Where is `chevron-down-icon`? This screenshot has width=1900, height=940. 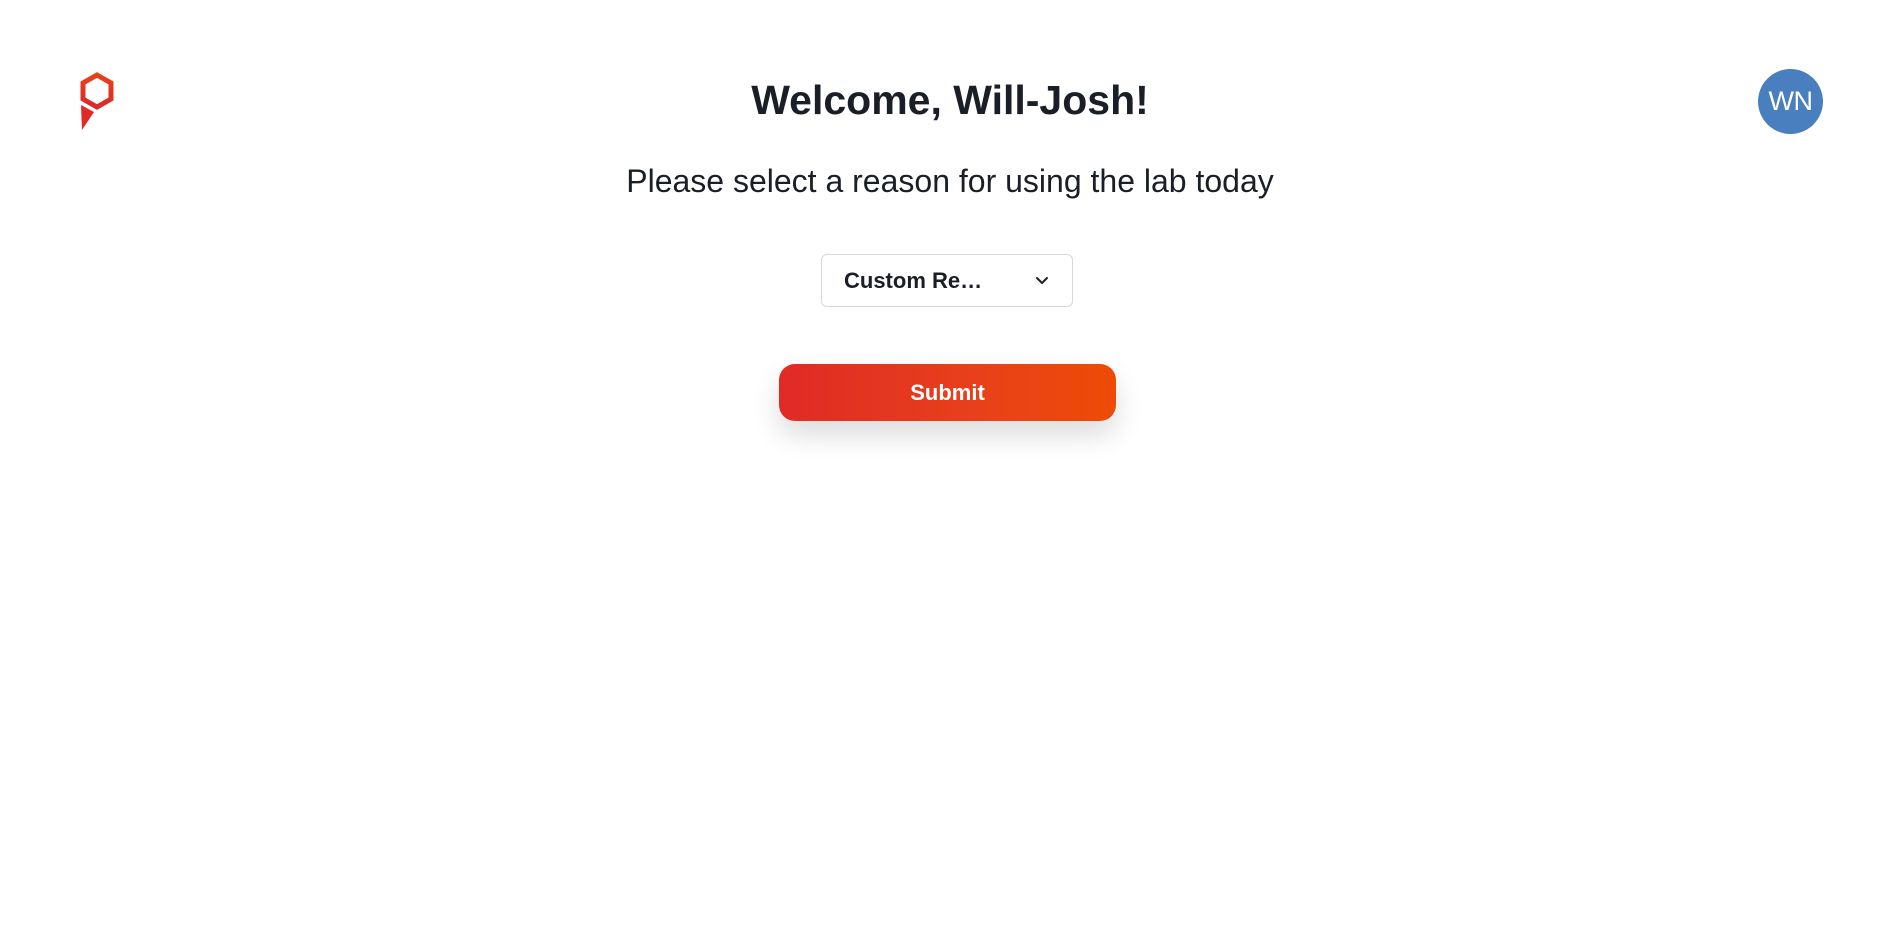 chevron-down-icon is located at coordinates (1042, 281).